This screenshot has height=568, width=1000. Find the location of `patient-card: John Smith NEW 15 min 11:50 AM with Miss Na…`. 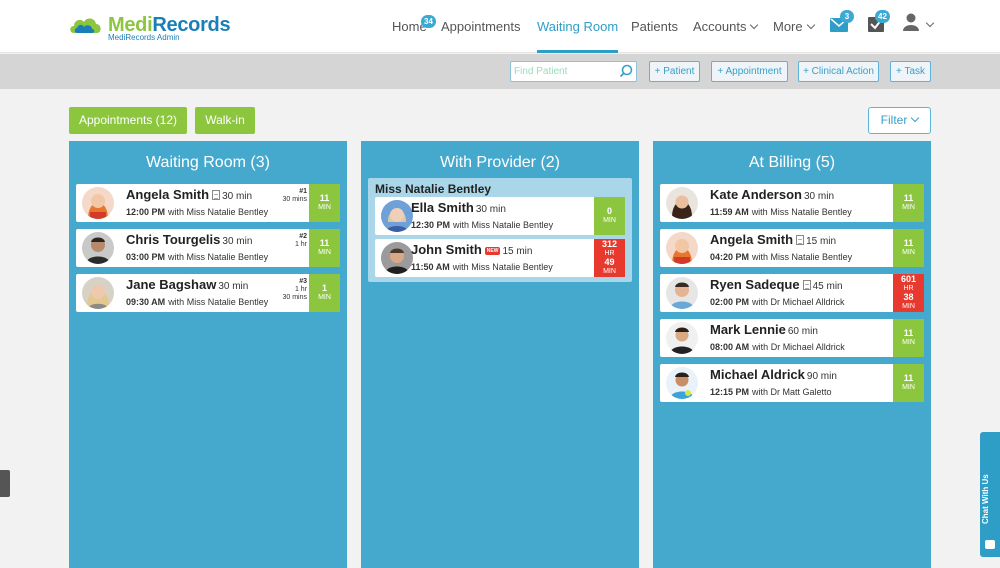

patient-card: John Smith NEW 15 min 11:50 AM with Miss Na… is located at coordinates (500, 258).